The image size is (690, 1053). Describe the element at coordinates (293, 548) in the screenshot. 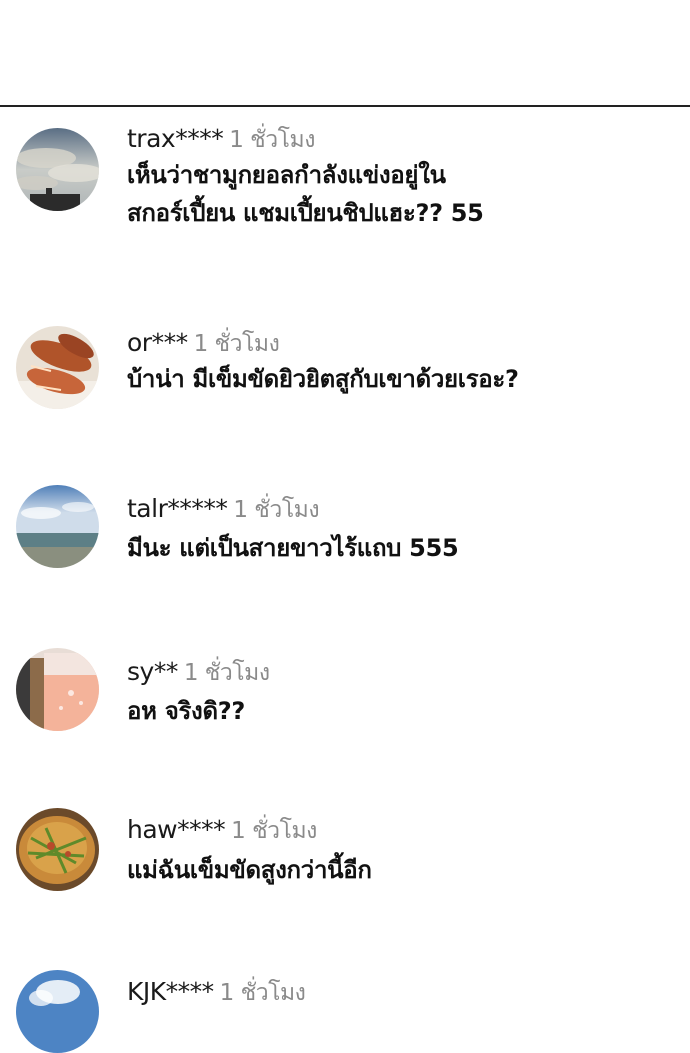

I see `comment-line: มีนะ แต่เป็นสายขาวไร้แถบ 555` at that location.